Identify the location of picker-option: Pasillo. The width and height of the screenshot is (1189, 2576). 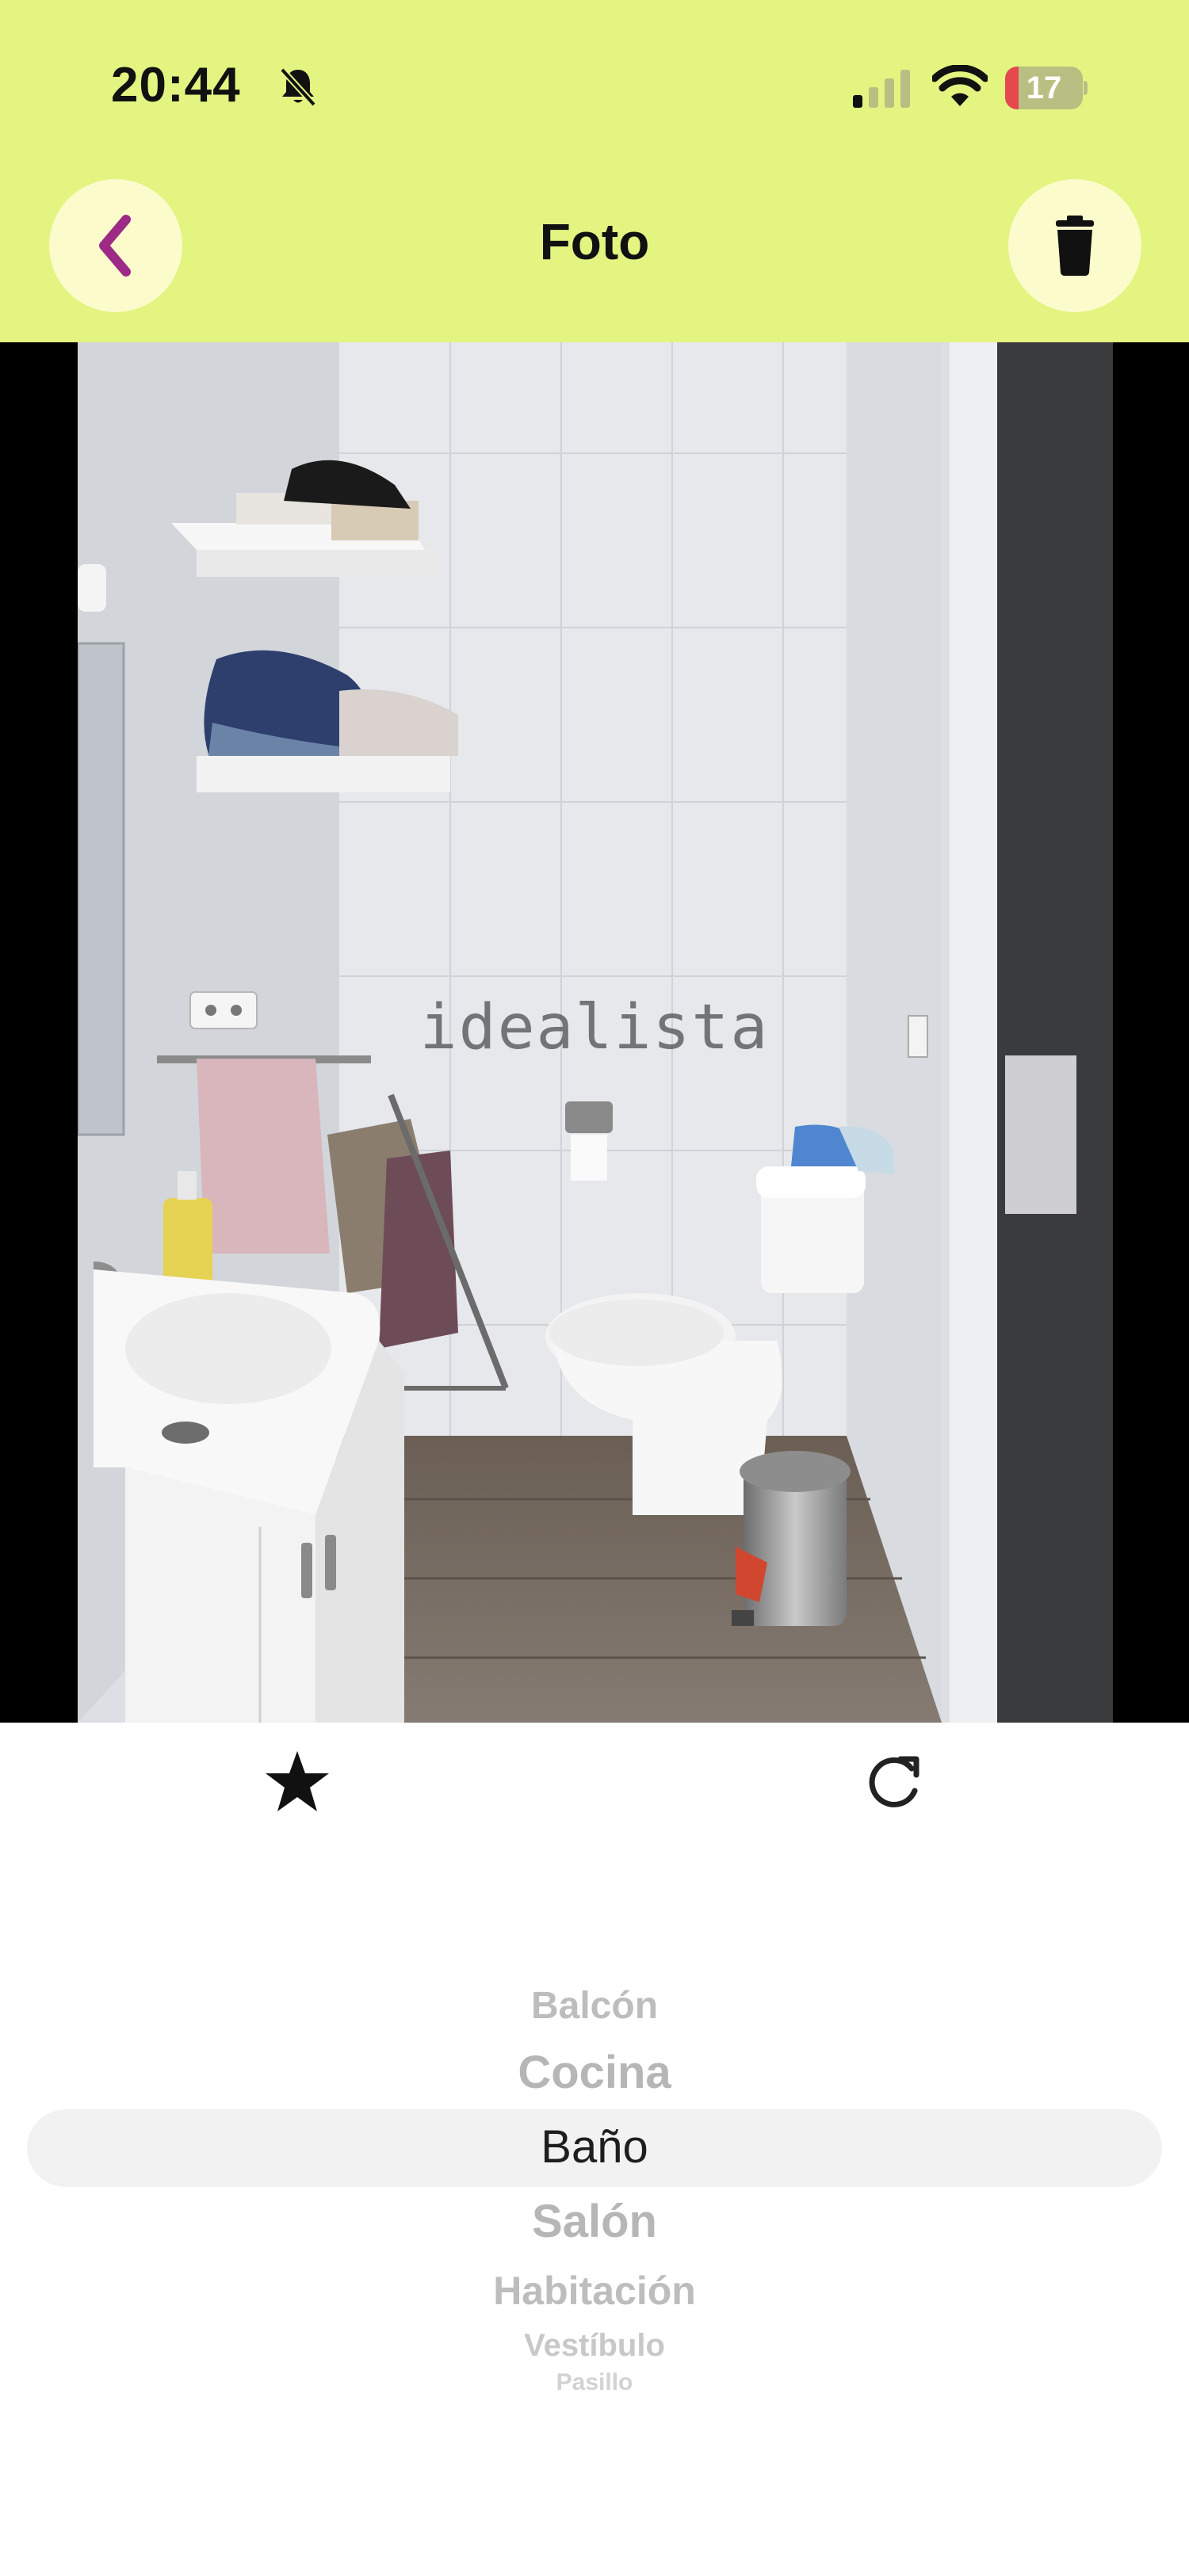
(594, 2382).